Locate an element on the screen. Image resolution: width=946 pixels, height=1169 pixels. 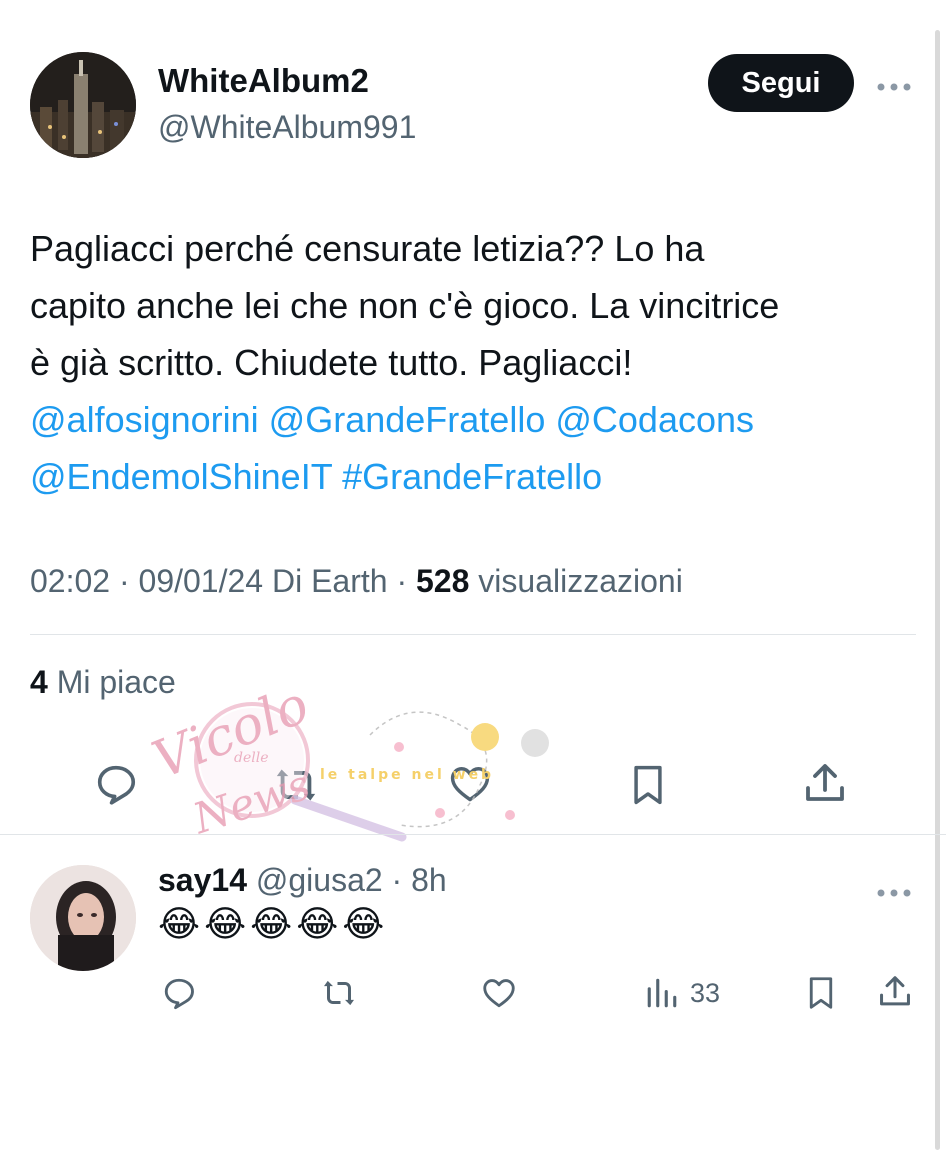
reply-avatar-photo is located at coordinates (83, 918).